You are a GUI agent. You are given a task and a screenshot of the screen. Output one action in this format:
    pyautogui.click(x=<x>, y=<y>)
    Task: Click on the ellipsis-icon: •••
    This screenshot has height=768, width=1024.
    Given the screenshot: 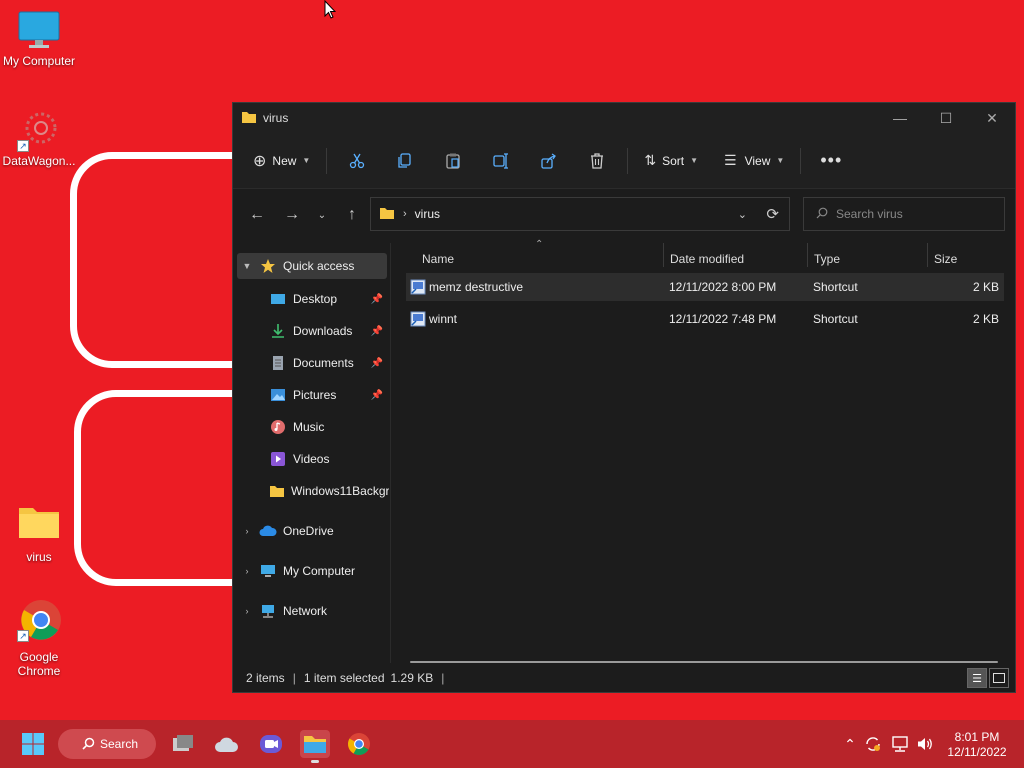 What is the action you would take?
    pyautogui.click(x=831, y=160)
    